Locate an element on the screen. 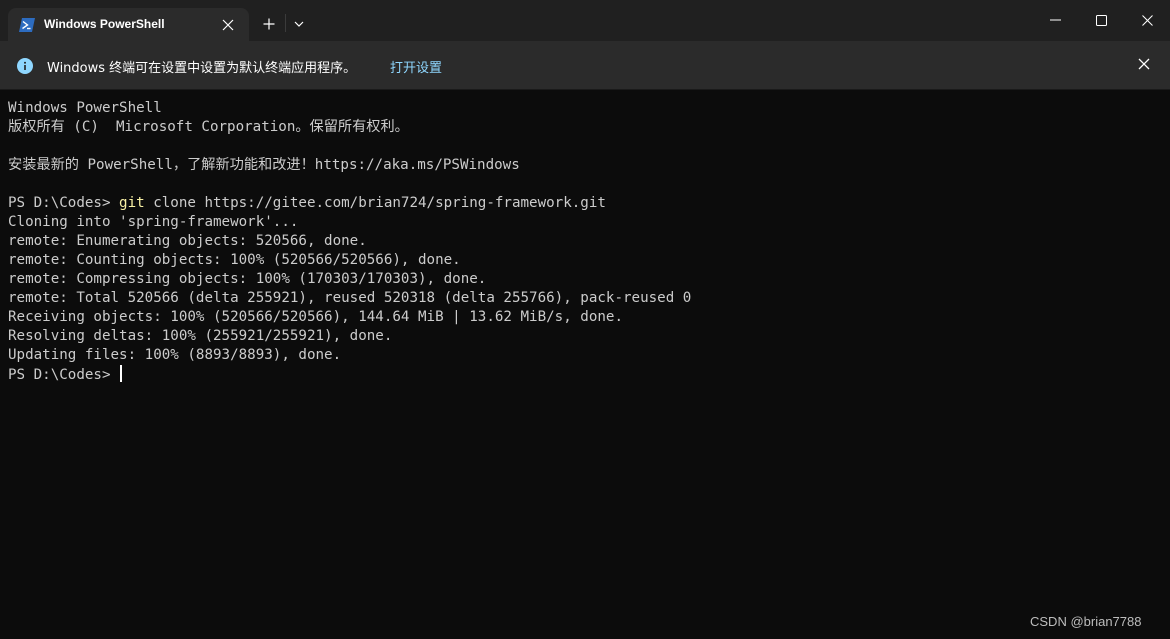 This screenshot has height=639, width=1170. watermark: CSDN @brian7788 is located at coordinates (1086, 621).